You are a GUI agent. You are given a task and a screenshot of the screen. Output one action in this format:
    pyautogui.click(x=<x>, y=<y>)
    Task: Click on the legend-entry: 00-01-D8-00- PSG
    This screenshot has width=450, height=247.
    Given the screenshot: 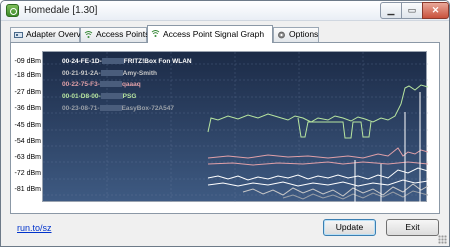 What is the action you would take?
    pyautogui.click(x=99, y=96)
    